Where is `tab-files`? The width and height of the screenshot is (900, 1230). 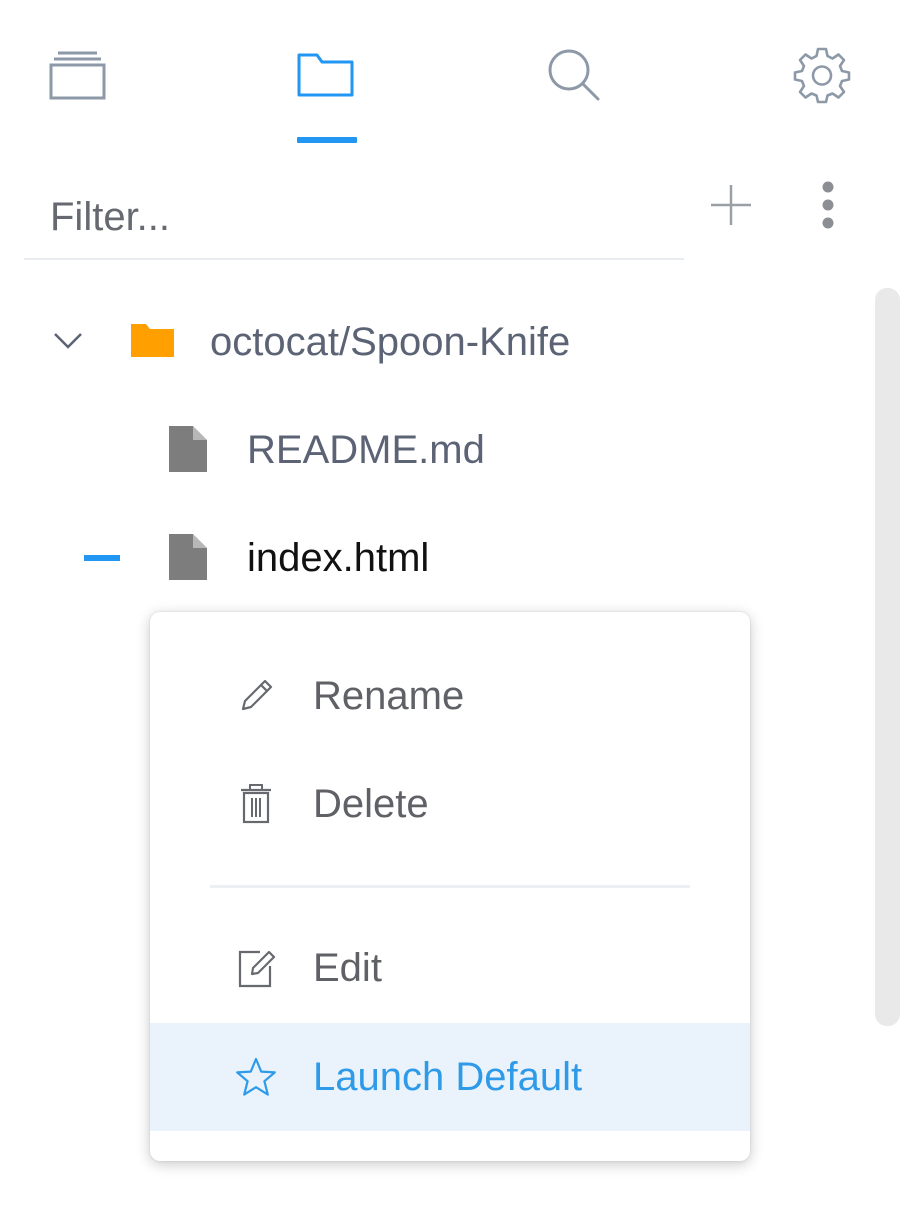 tab-files is located at coordinates (326, 75).